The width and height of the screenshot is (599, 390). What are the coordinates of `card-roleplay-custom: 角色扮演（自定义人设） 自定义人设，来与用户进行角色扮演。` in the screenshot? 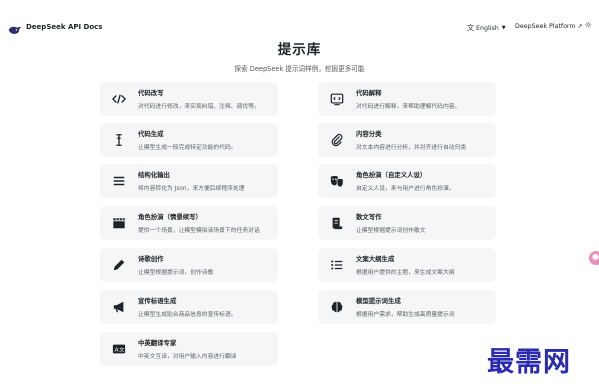 It's located at (407, 181).